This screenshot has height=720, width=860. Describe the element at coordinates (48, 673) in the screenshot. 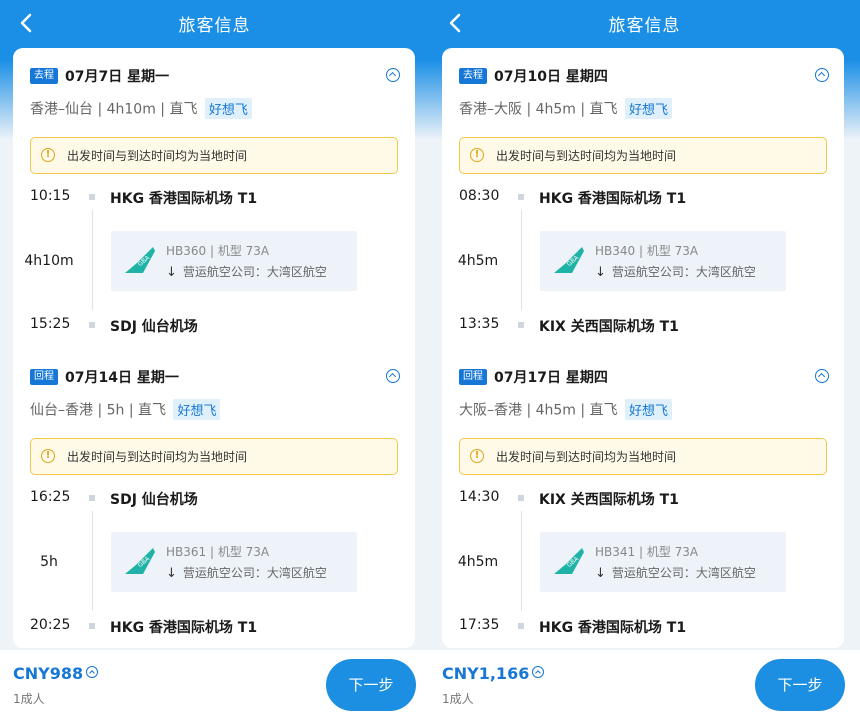

I see `price-text: CNY988` at that location.